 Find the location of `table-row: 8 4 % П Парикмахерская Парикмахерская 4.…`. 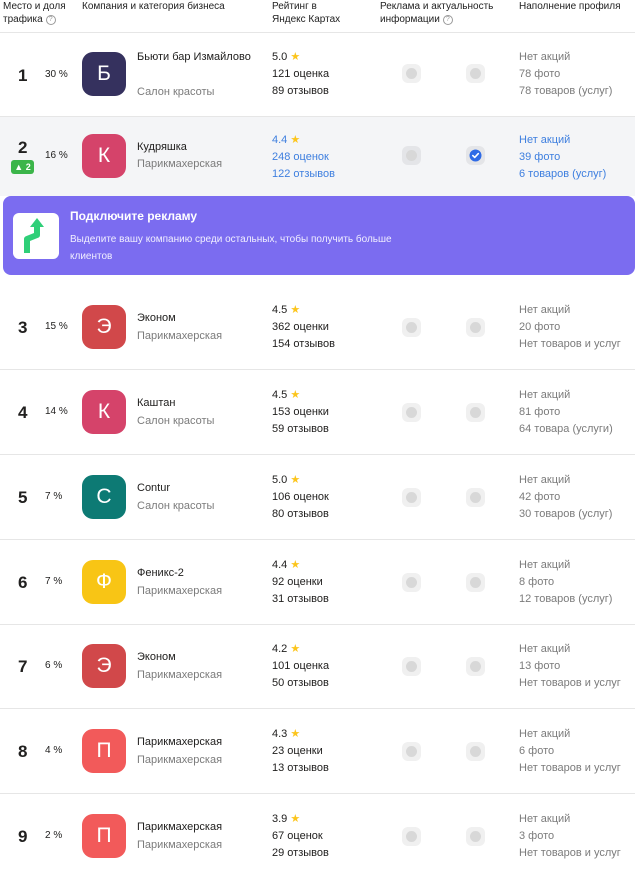

table-row: 8 4 % П Парикмахерская Парикмахерская 4.… is located at coordinates (317, 751).